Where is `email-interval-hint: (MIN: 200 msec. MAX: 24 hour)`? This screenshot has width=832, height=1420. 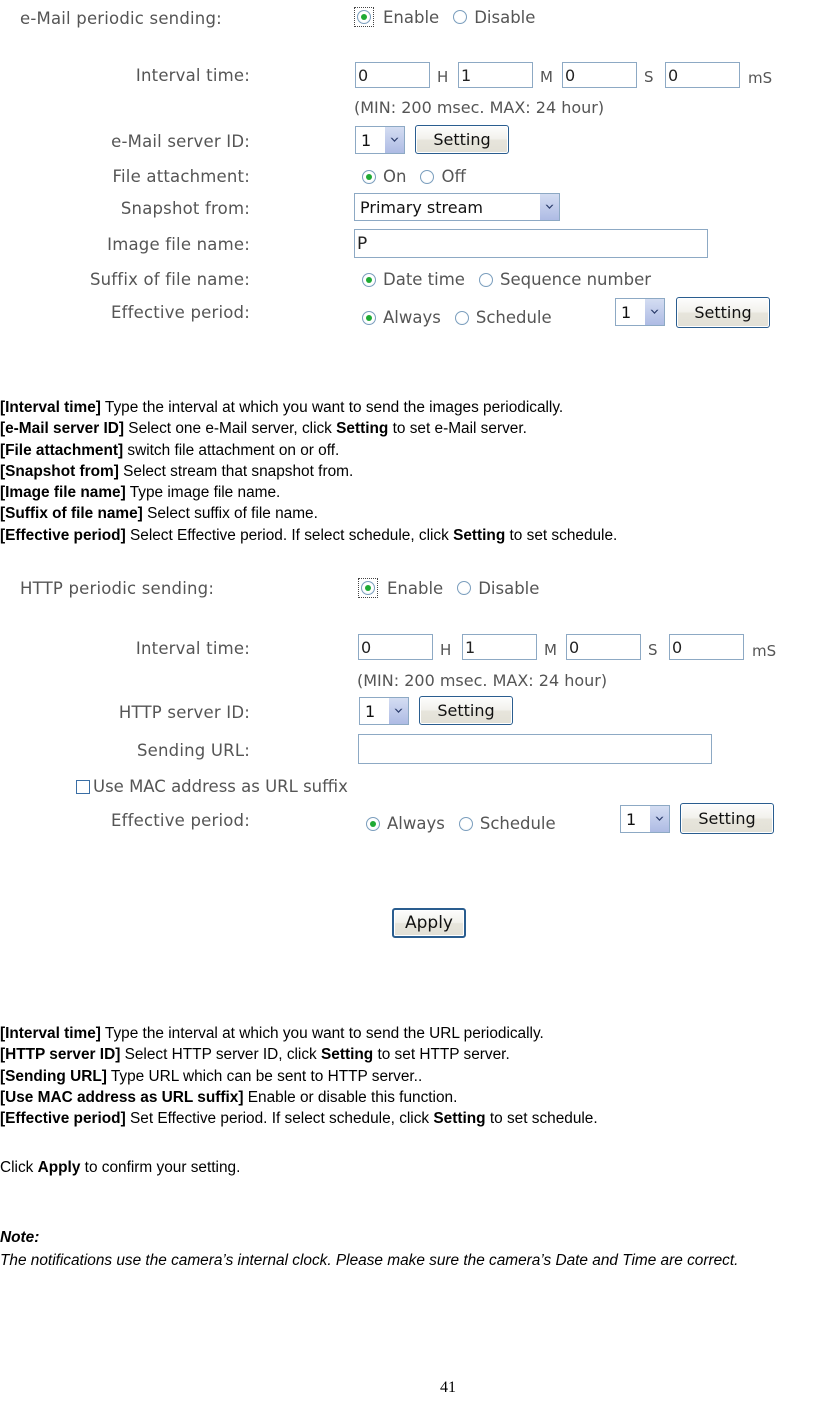
email-interval-hint: (MIN: 200 msec. MAX: 24 hour) is located at coordinates (479, 107).